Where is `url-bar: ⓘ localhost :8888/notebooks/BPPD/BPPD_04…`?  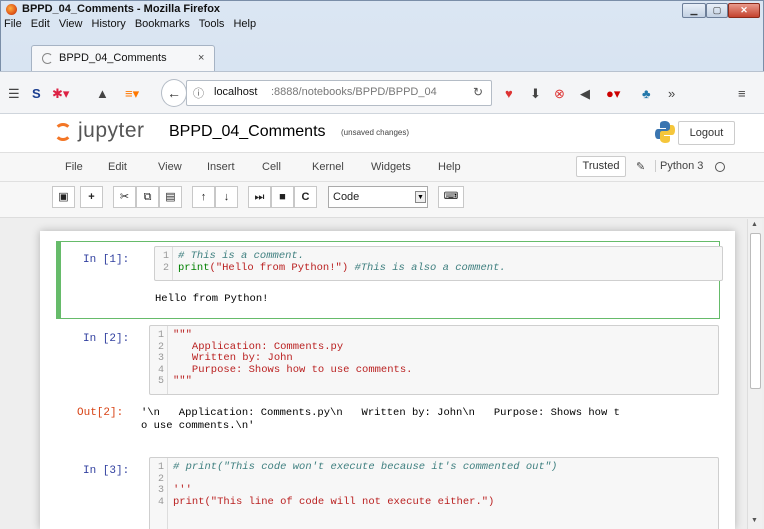 url-bar: ⓘ localhost :8888/notebooks/BPPD/BPPD_04… is located at coordinates (339, 93).